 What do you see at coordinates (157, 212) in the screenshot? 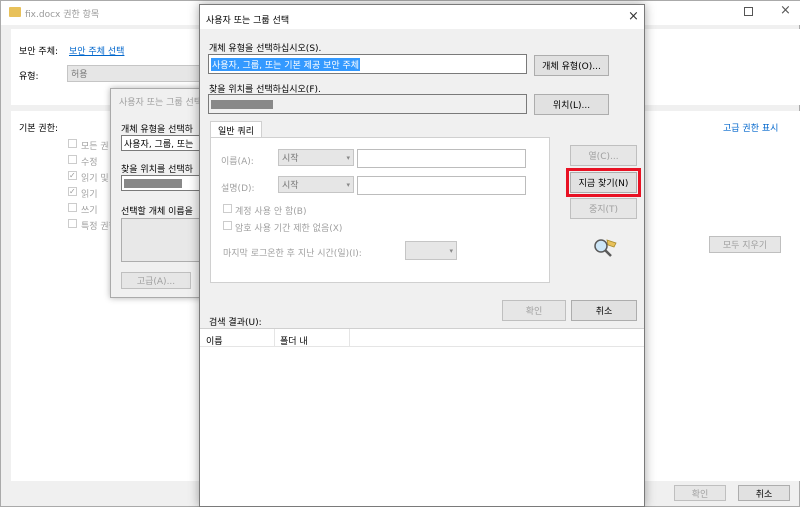
I see `mid-enter-names-label: 선택할 개체 이름을` at bounding box center [157, 212].